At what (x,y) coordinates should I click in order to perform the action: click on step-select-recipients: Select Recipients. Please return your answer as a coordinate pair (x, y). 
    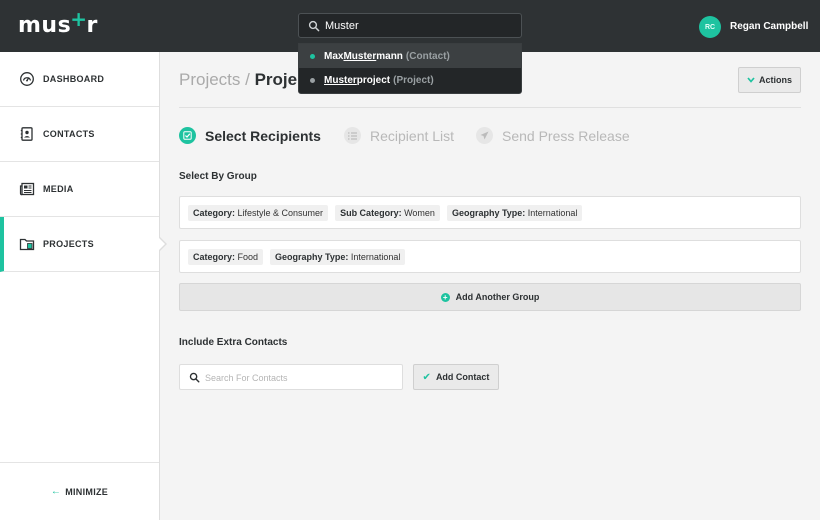
    Looking at the image, I should click on (250, 135).